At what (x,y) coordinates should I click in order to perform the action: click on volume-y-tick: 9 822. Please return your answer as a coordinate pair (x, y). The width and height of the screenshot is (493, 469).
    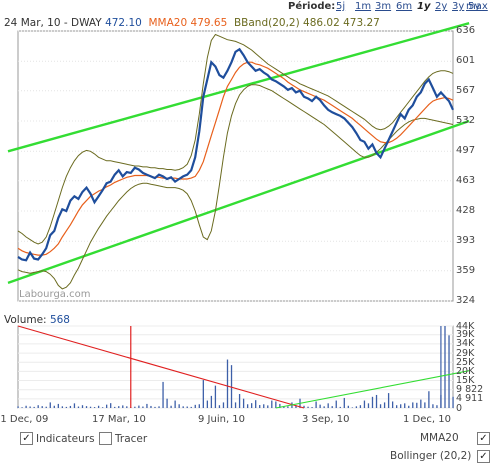
    Looking at the image, I should click on (470, 390).